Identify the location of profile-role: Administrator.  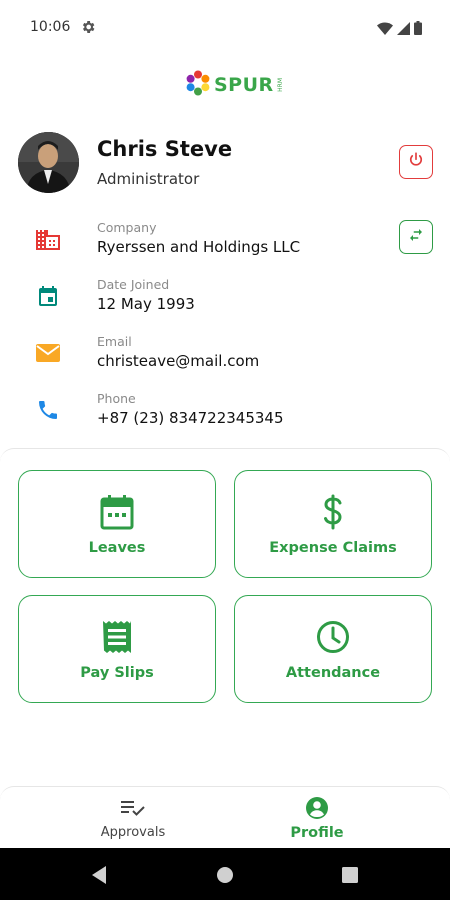
(148, 179).